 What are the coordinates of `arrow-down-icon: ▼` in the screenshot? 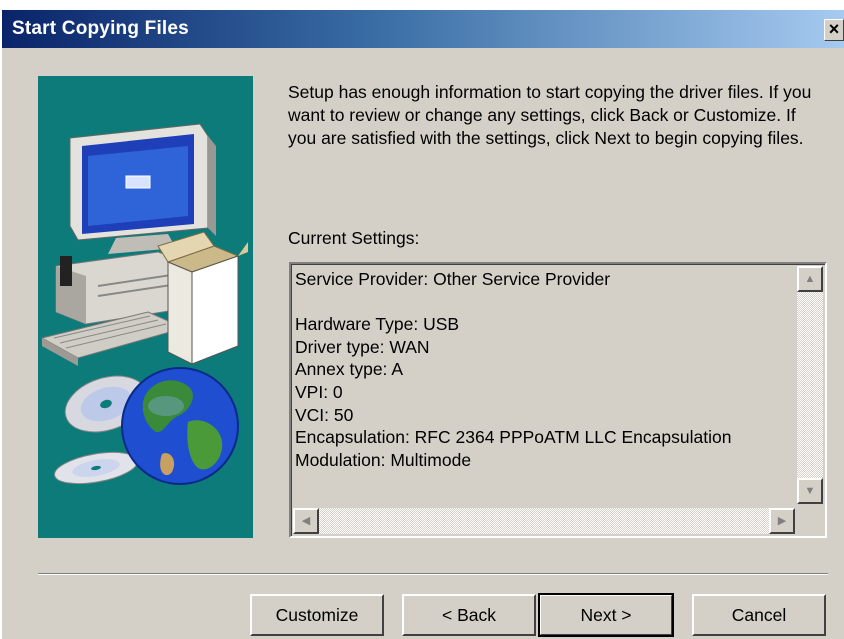 It's located at (810, 491).